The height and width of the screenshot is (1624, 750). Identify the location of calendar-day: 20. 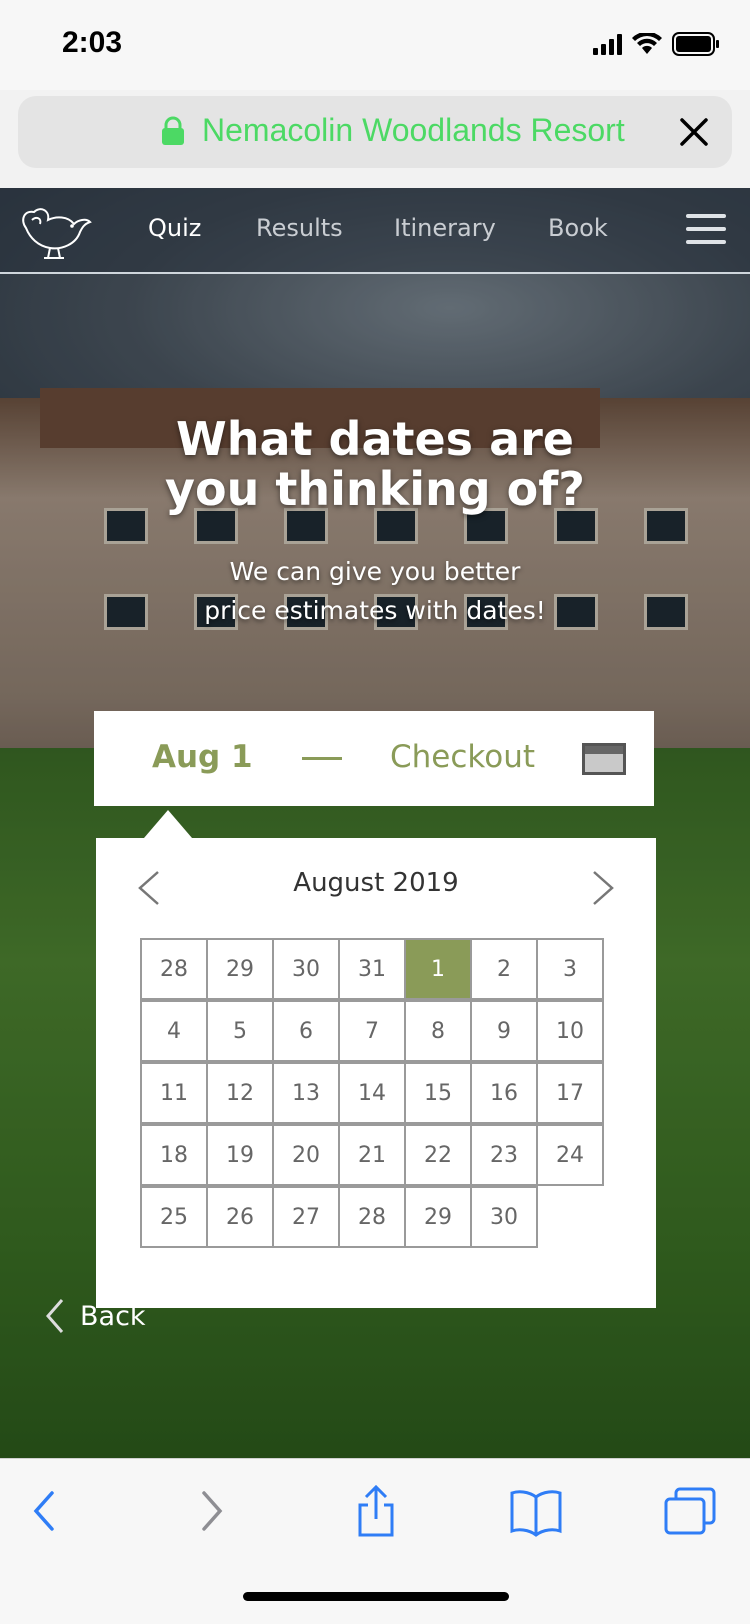
(306, 1155).